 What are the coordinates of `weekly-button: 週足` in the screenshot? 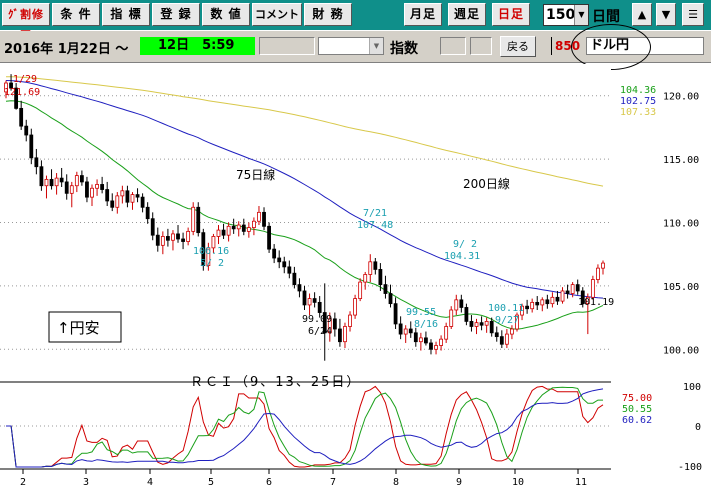 It's located at (467, 14).